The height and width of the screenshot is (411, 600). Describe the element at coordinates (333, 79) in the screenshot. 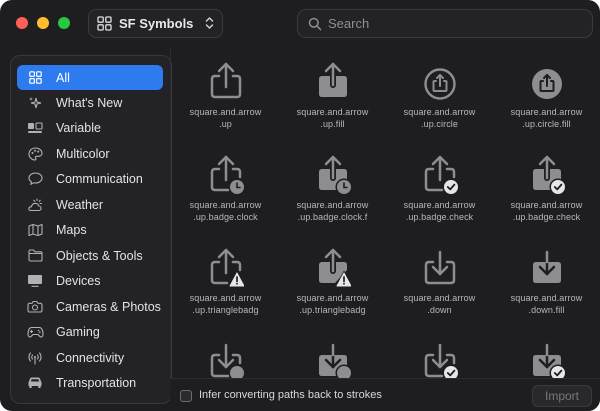

I see `square-and-arrow-up-fill-icon` at that location.